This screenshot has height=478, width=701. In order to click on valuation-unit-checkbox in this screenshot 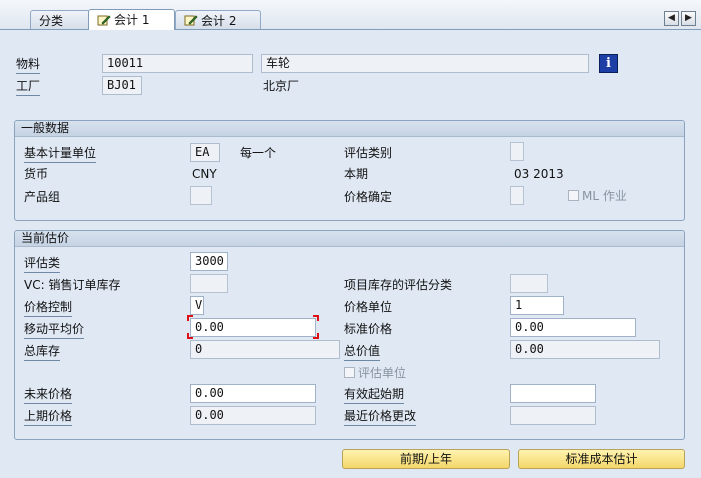, I will do `click(349, 372)`.